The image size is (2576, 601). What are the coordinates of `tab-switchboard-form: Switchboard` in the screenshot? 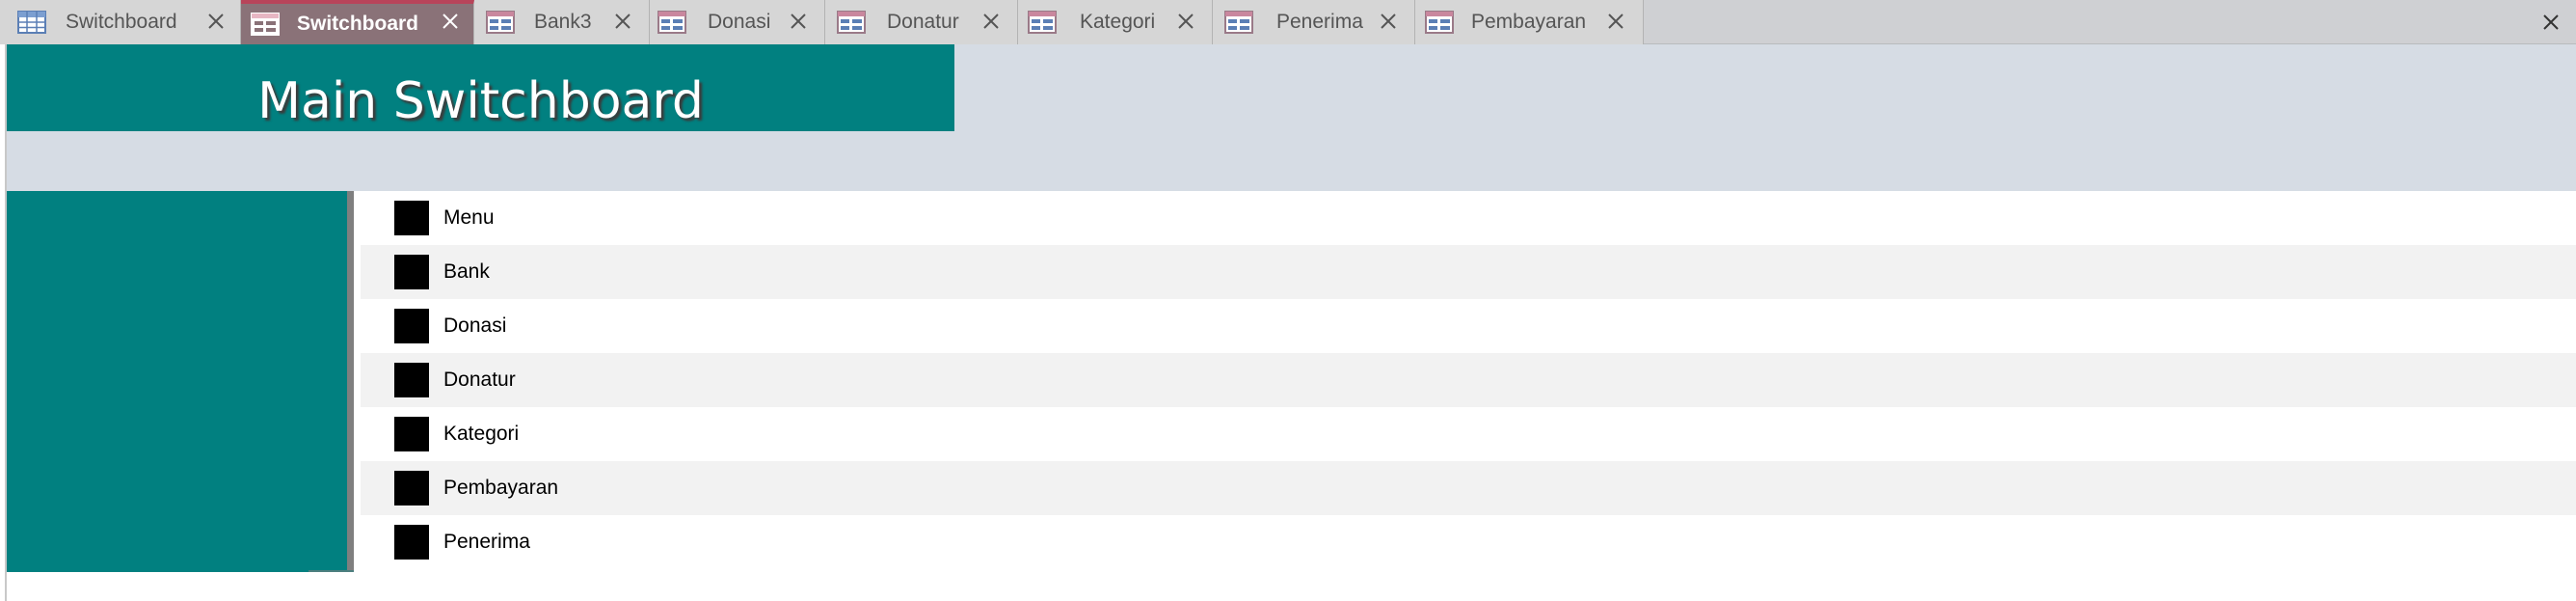 It's located at (358, 22).